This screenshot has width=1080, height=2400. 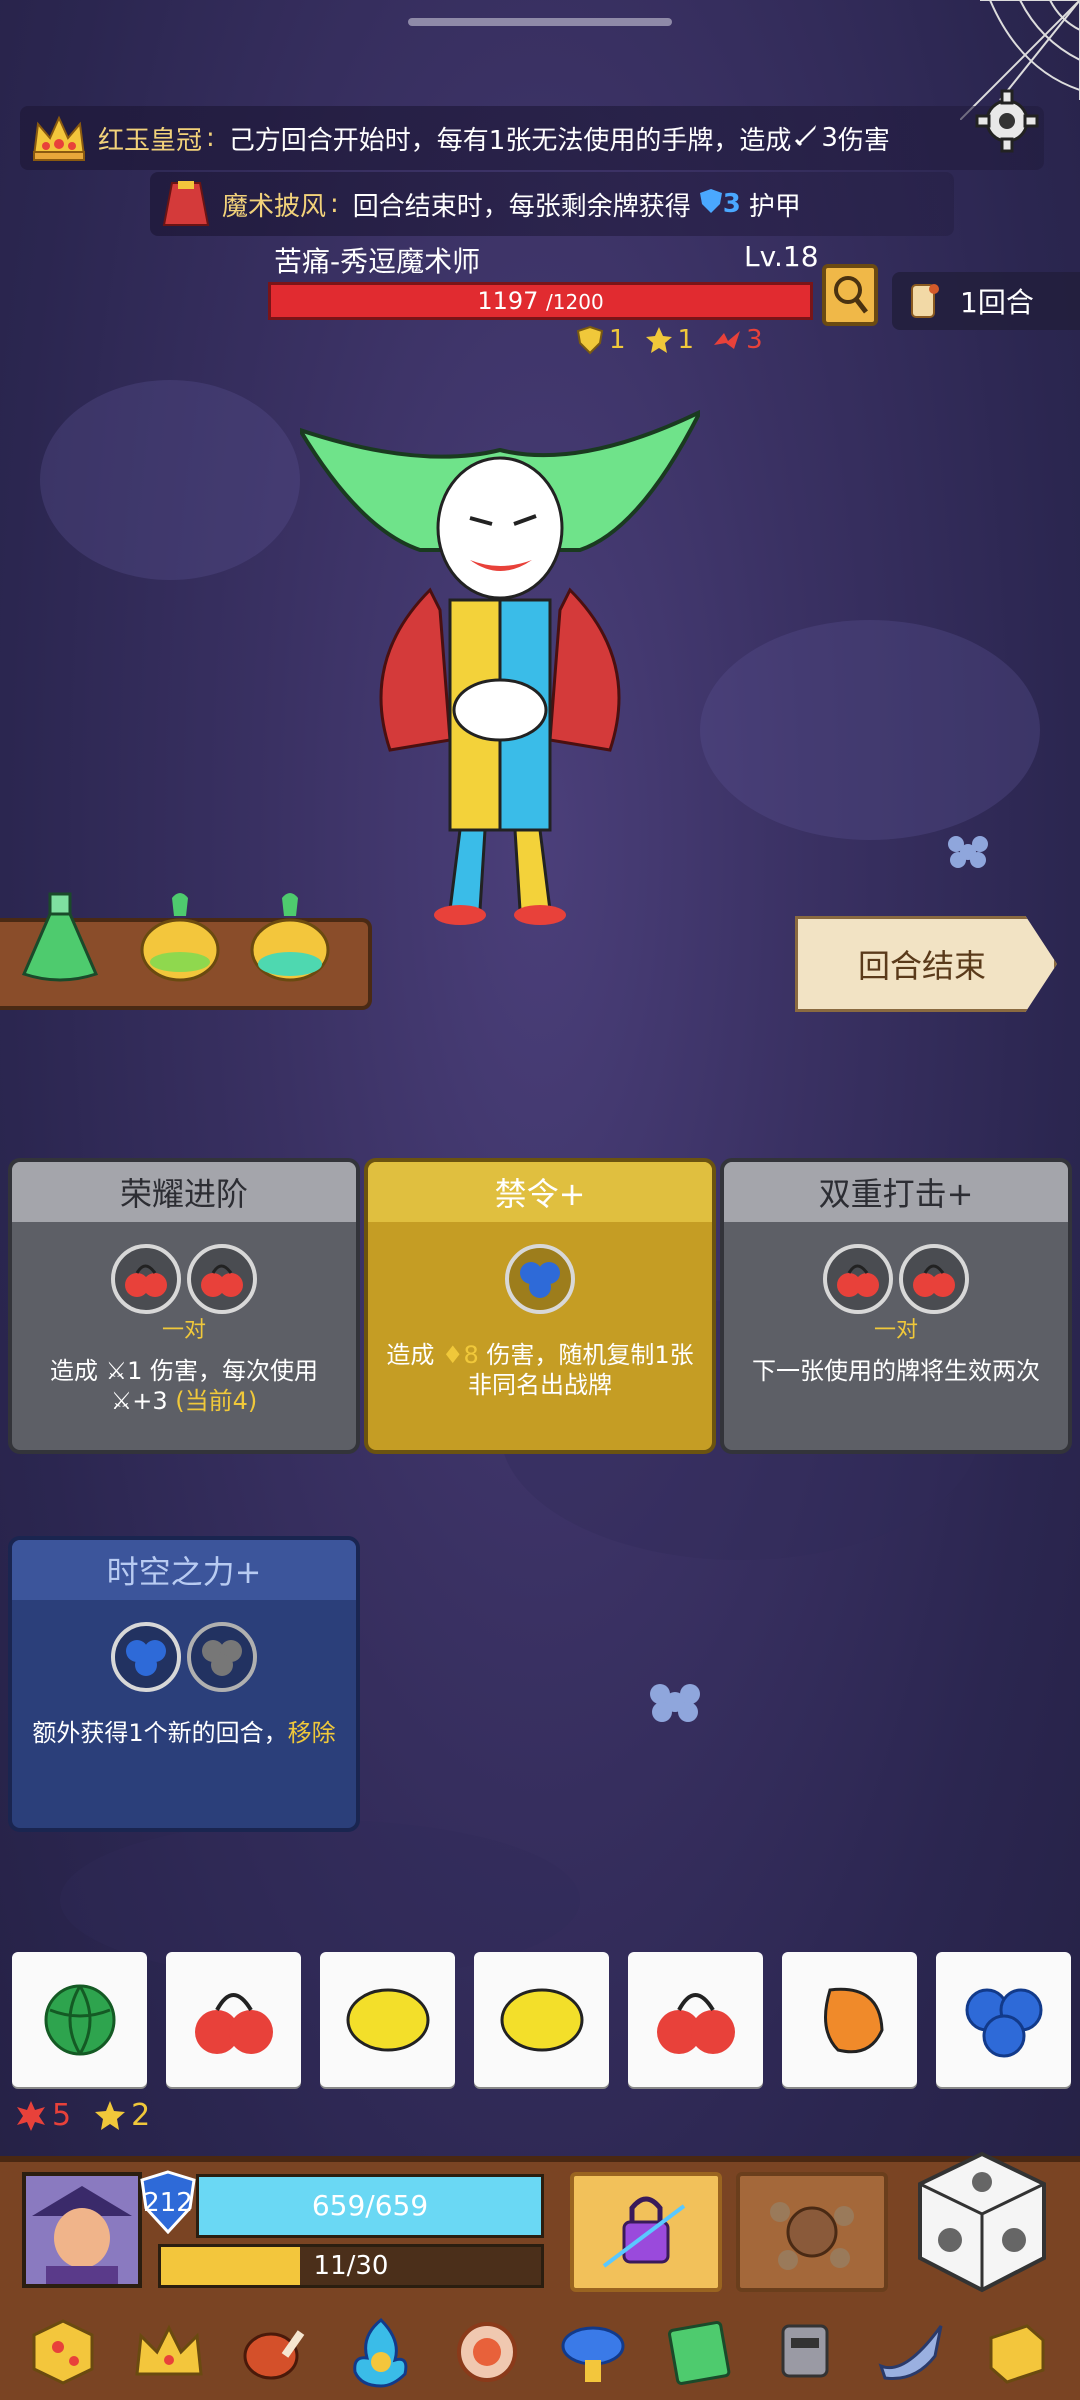 I want to click on watermelon-icon, so click(x=79, y=2019).